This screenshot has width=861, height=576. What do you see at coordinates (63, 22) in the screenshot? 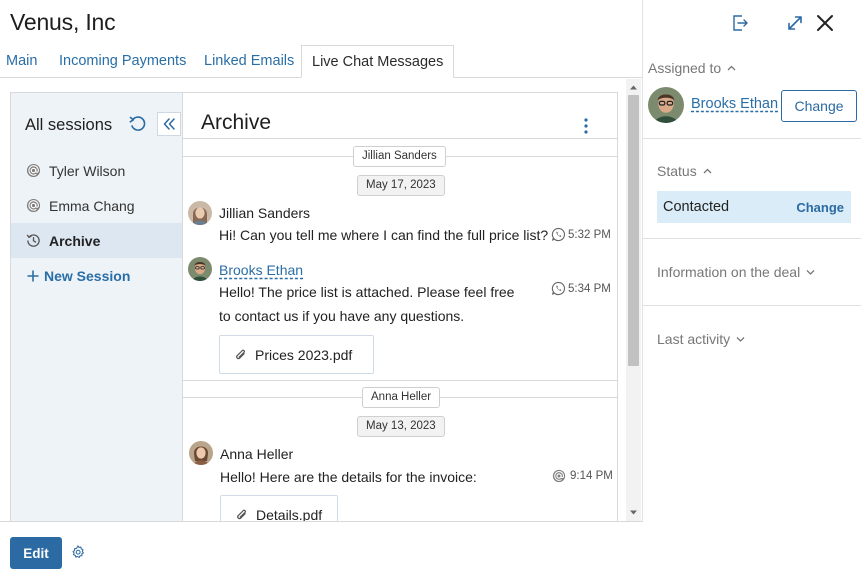
I see `page-title: Venus, Inc` at bounding box center [63, 22].